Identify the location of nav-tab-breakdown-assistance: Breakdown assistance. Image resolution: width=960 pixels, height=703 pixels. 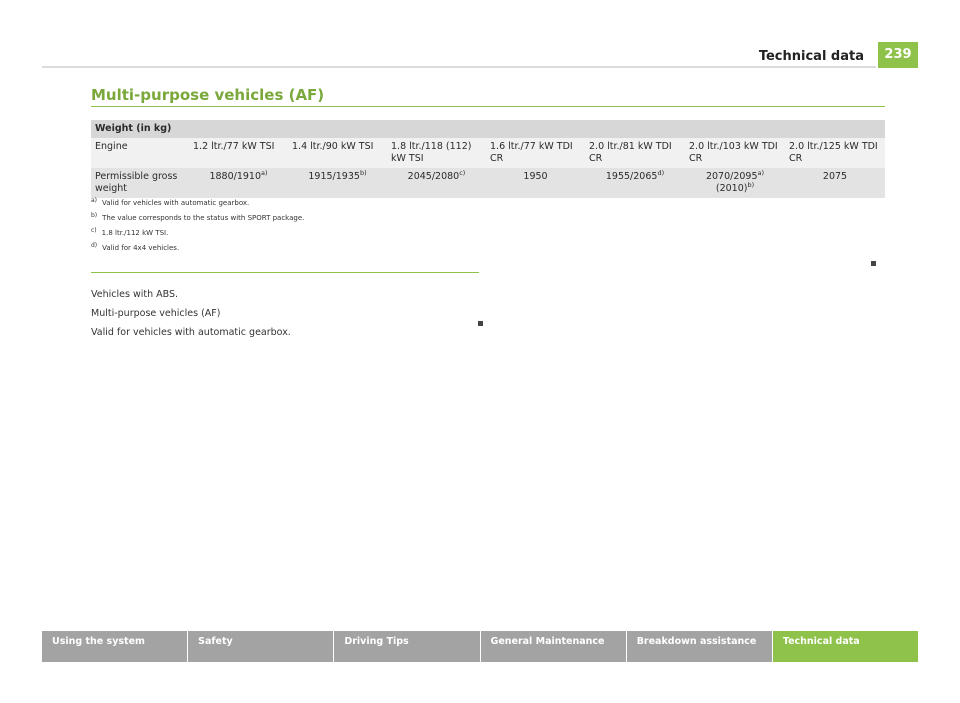
(698, 646).